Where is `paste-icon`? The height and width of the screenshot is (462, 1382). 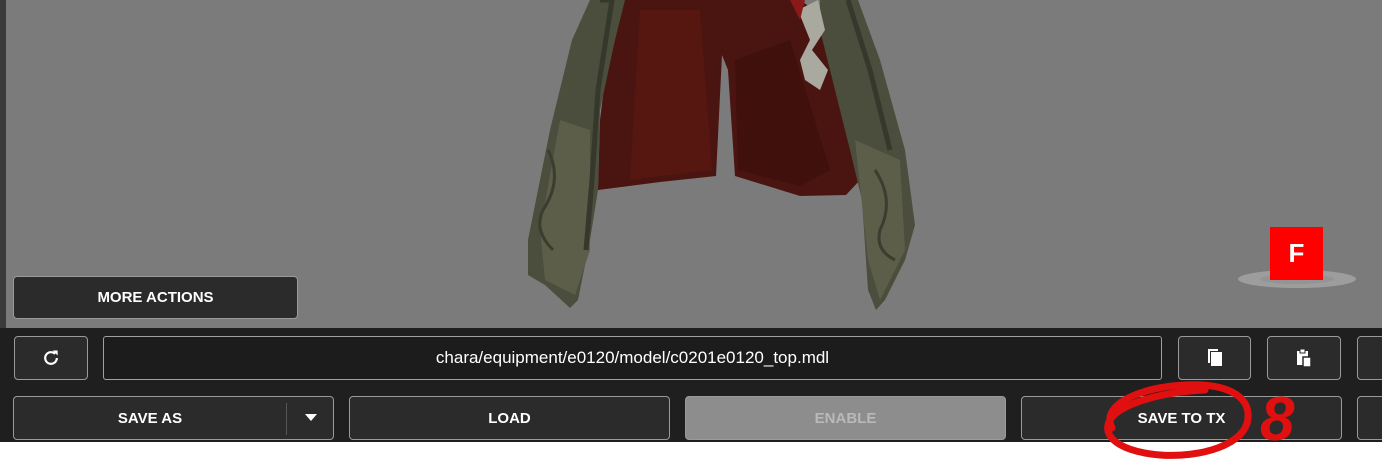 paste-icon is located at coordinates (1304, 358).